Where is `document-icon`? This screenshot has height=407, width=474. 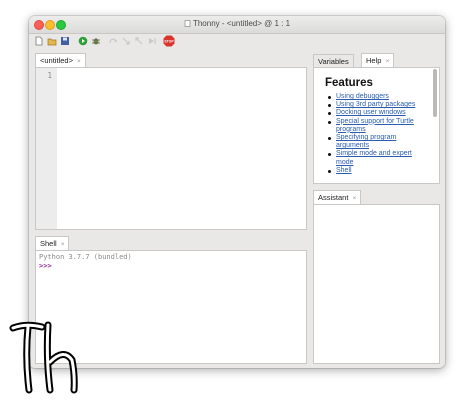 document-icon is located at coordinates (187, 23).